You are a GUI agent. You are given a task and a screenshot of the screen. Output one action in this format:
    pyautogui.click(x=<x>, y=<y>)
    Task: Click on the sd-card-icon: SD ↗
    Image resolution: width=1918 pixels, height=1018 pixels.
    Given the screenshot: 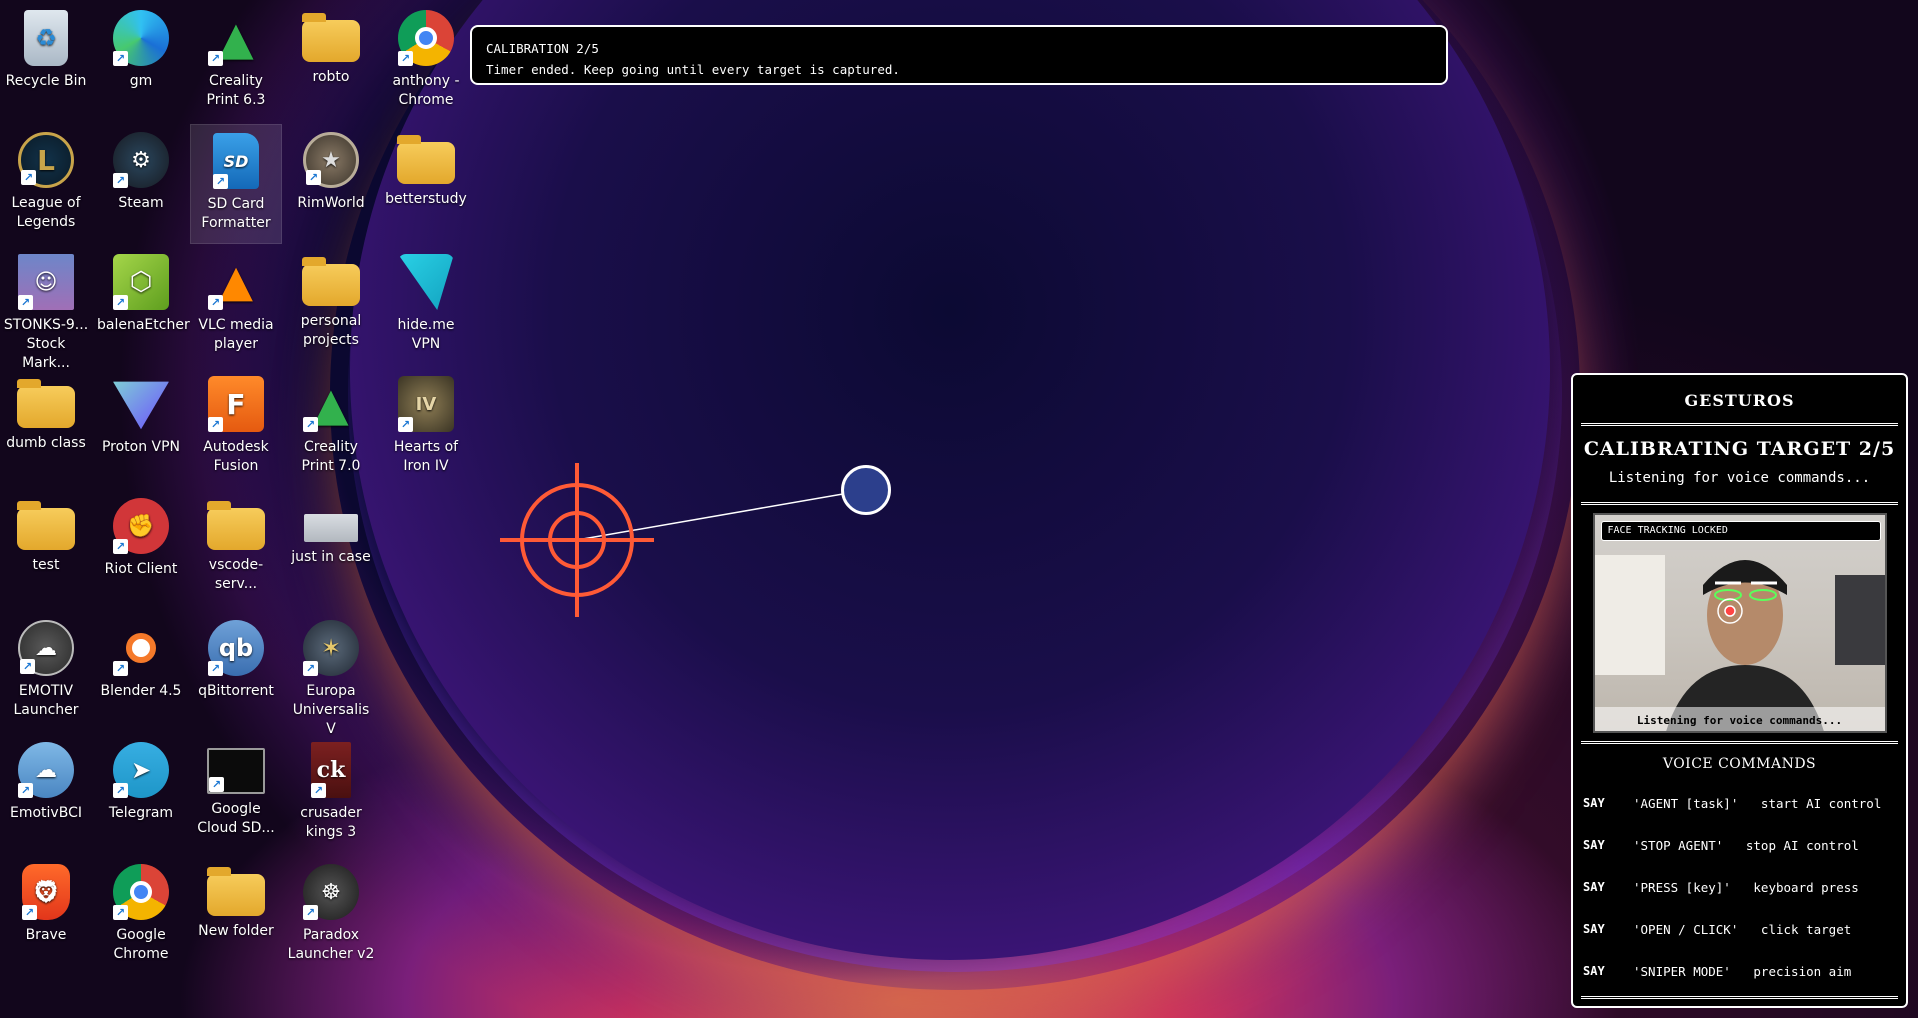 What is the action you would take?
    pyautogui.click(x=236, y=161)
    